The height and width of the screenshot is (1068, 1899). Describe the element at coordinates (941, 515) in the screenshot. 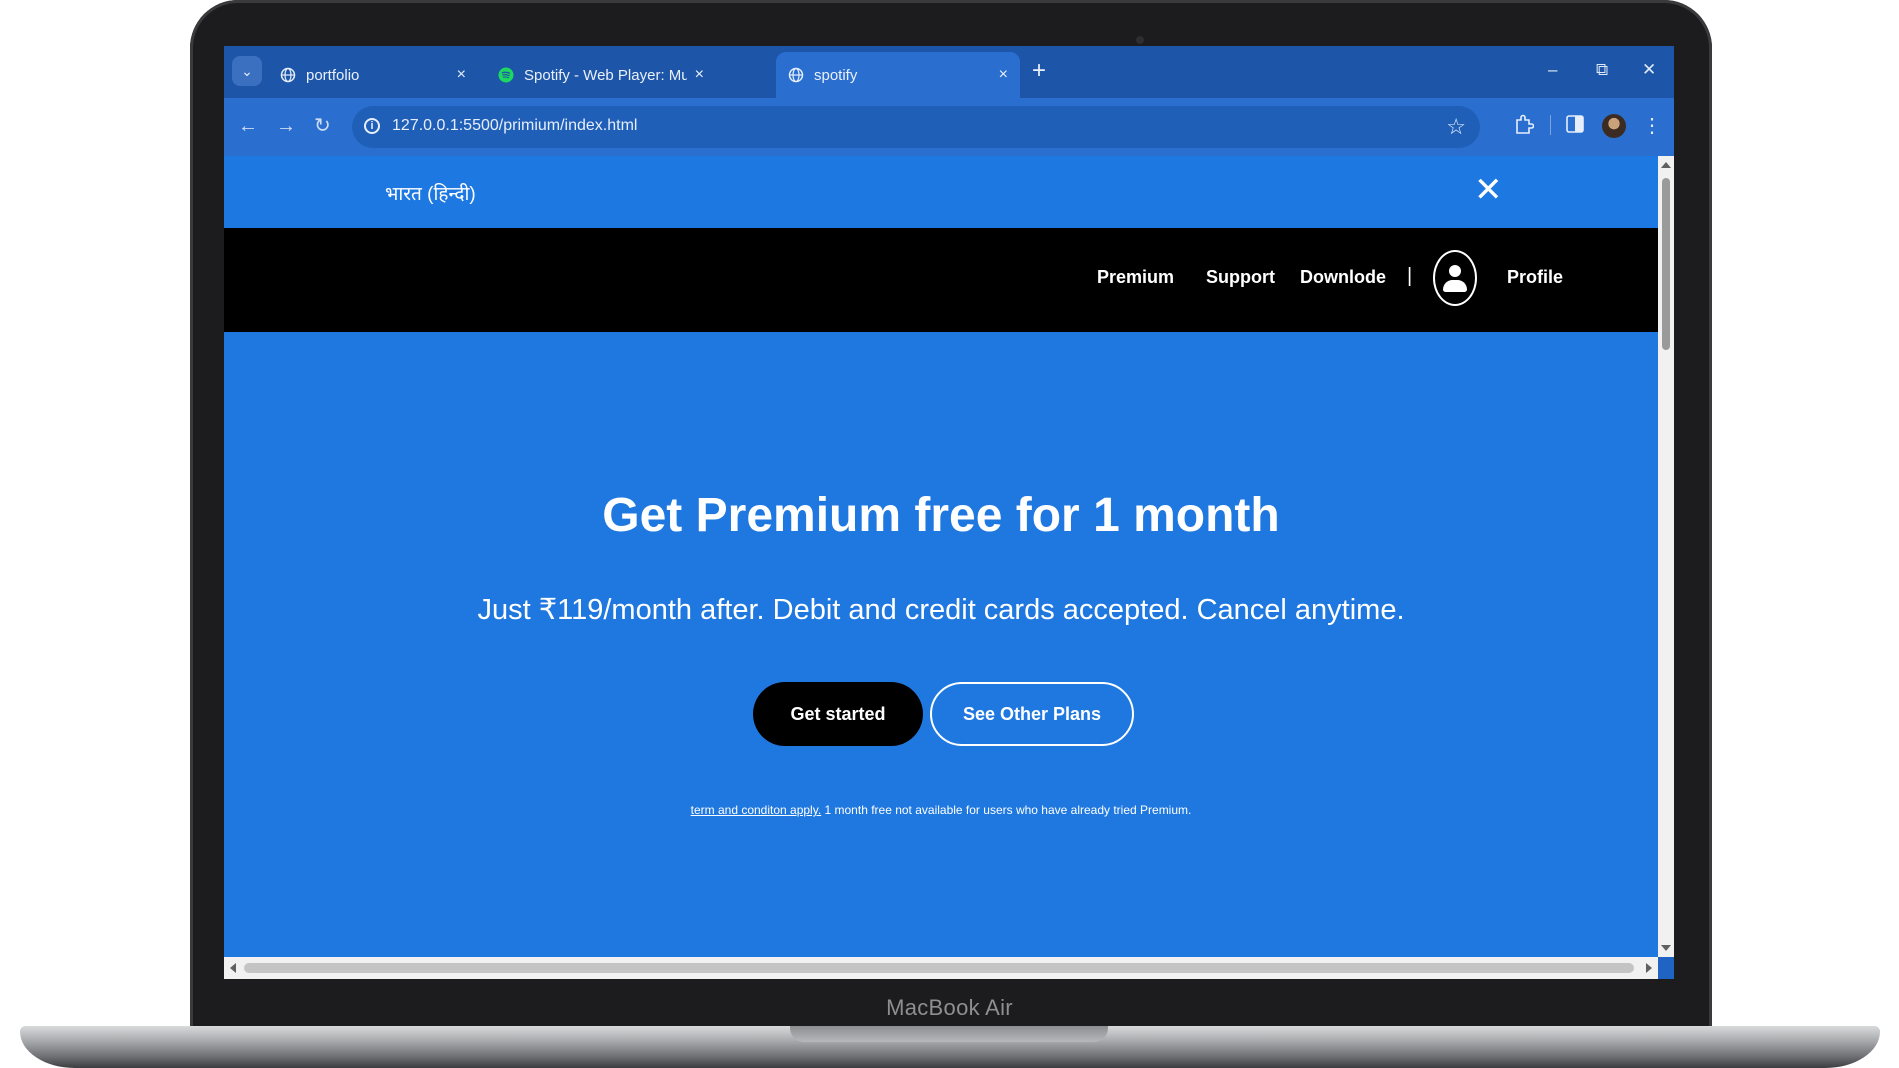

I see `hero-title: Get Premium free for 1 month` at that location.